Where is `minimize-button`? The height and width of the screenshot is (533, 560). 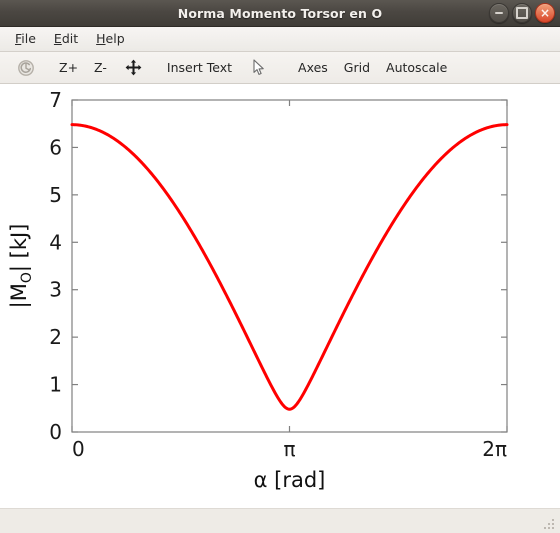 minimize-button is located at coordinates (499, 13).